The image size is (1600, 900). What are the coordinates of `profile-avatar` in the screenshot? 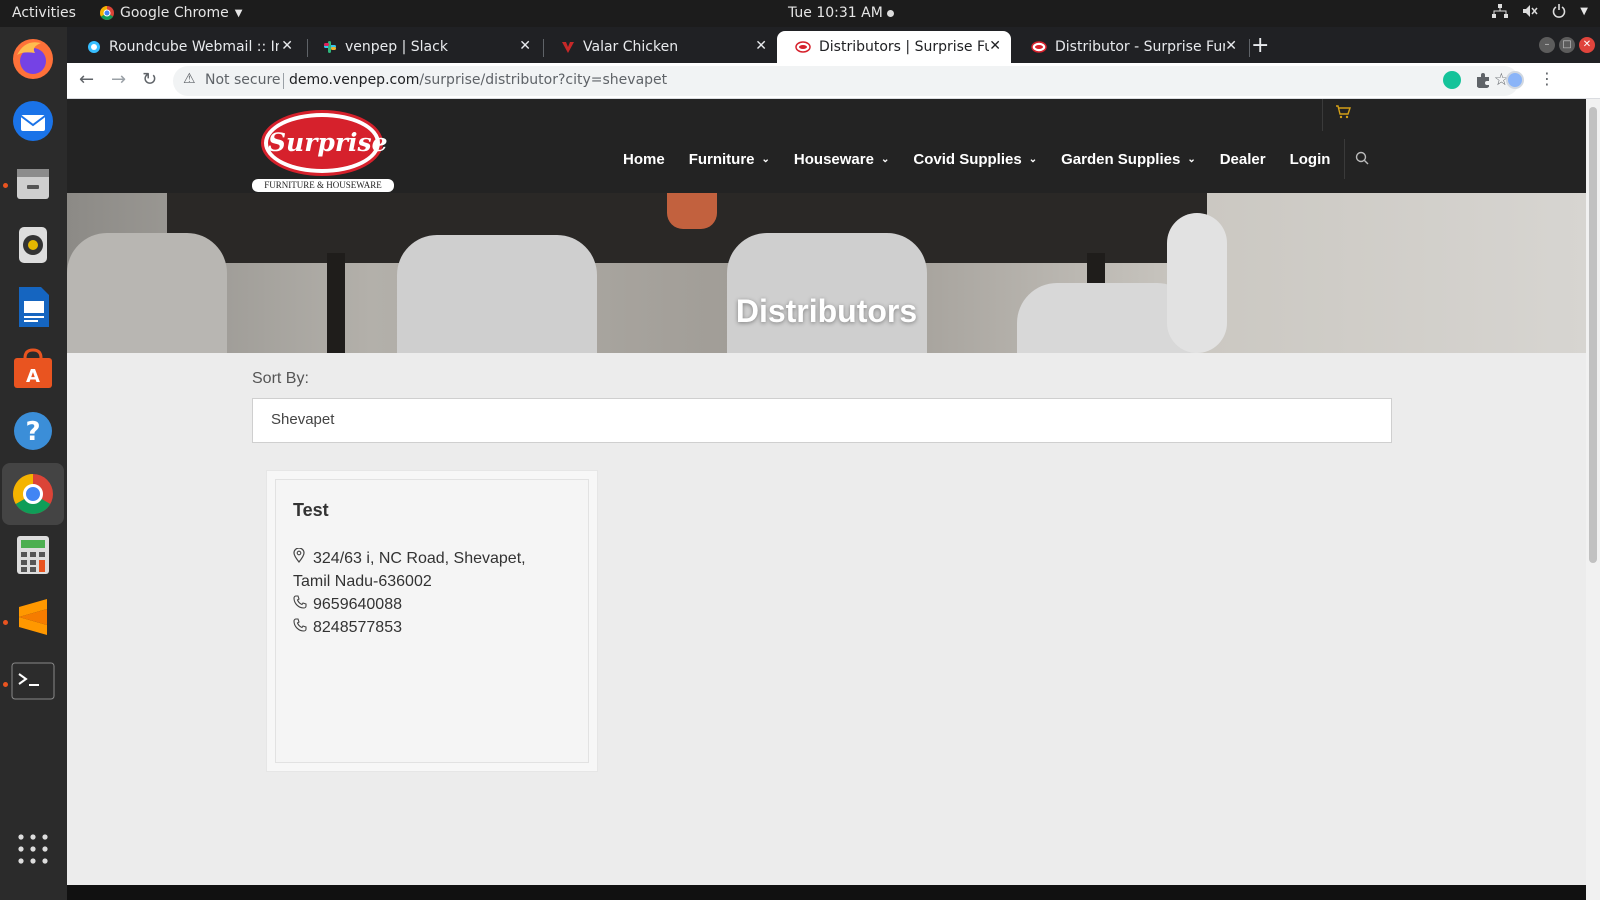 It's located at (1515, 80).